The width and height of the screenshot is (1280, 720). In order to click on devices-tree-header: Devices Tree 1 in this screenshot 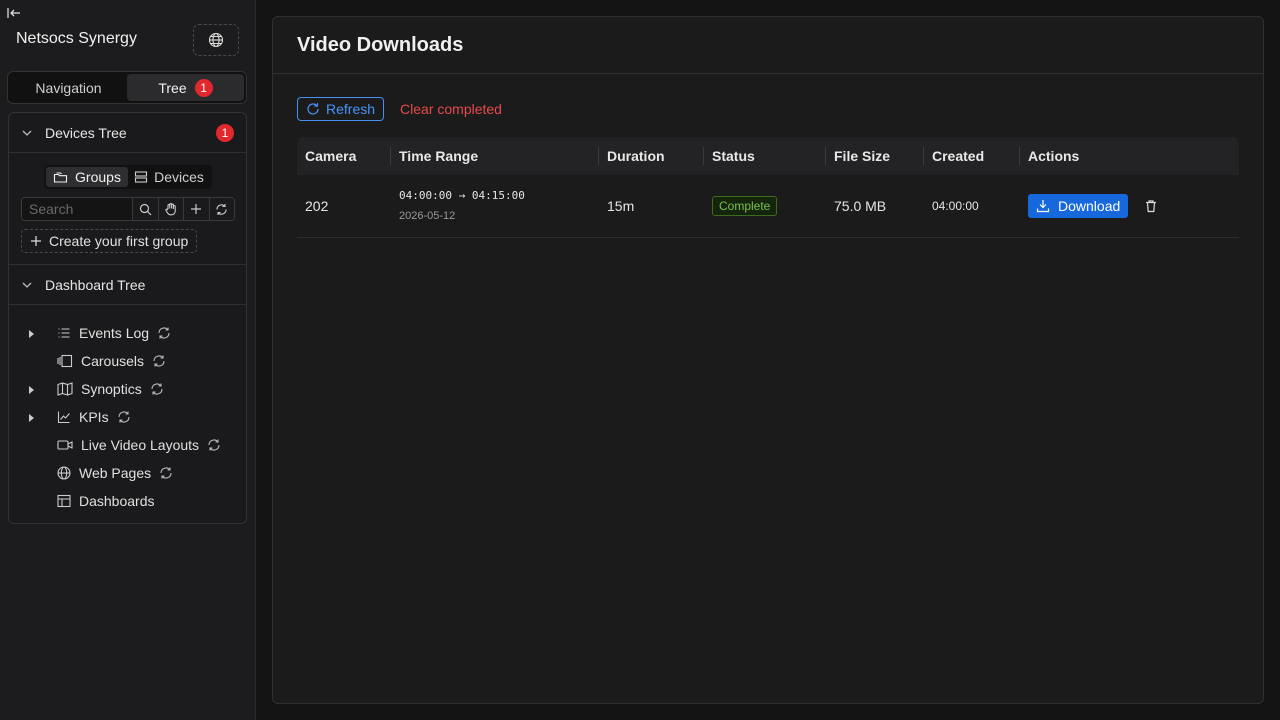, I will do `click(127, 133)`.